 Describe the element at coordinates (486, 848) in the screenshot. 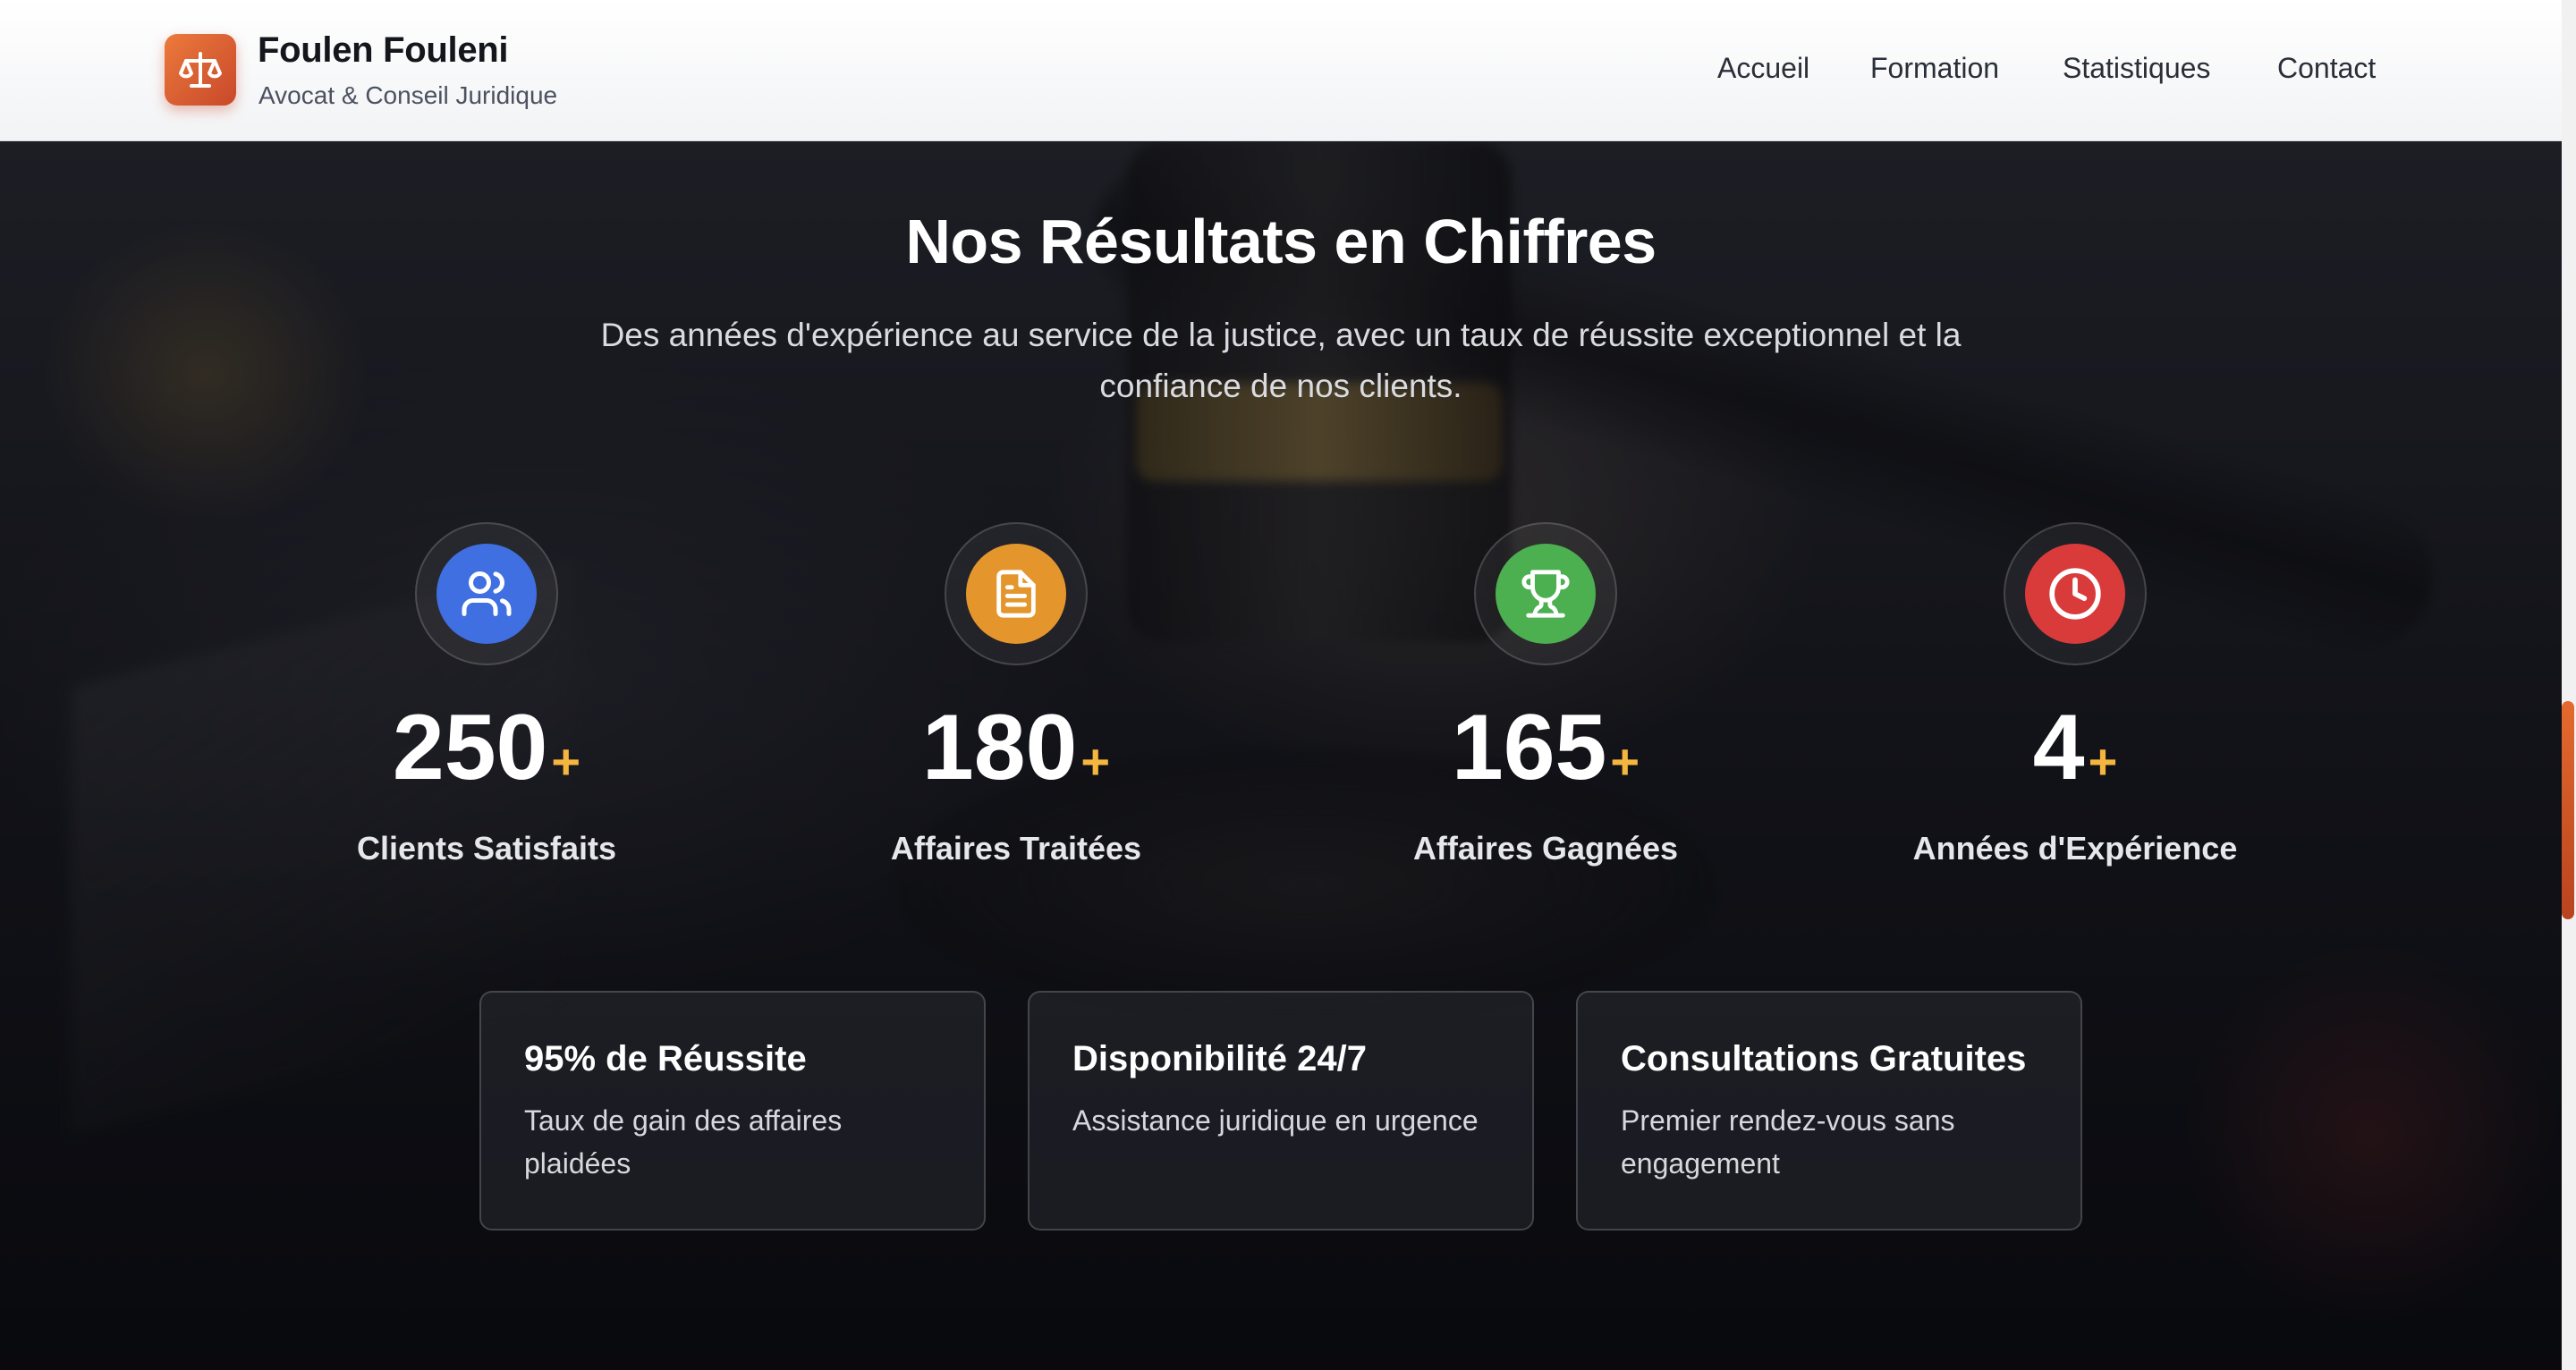

I see `stat-label: Clients Satisfaits` at that location.